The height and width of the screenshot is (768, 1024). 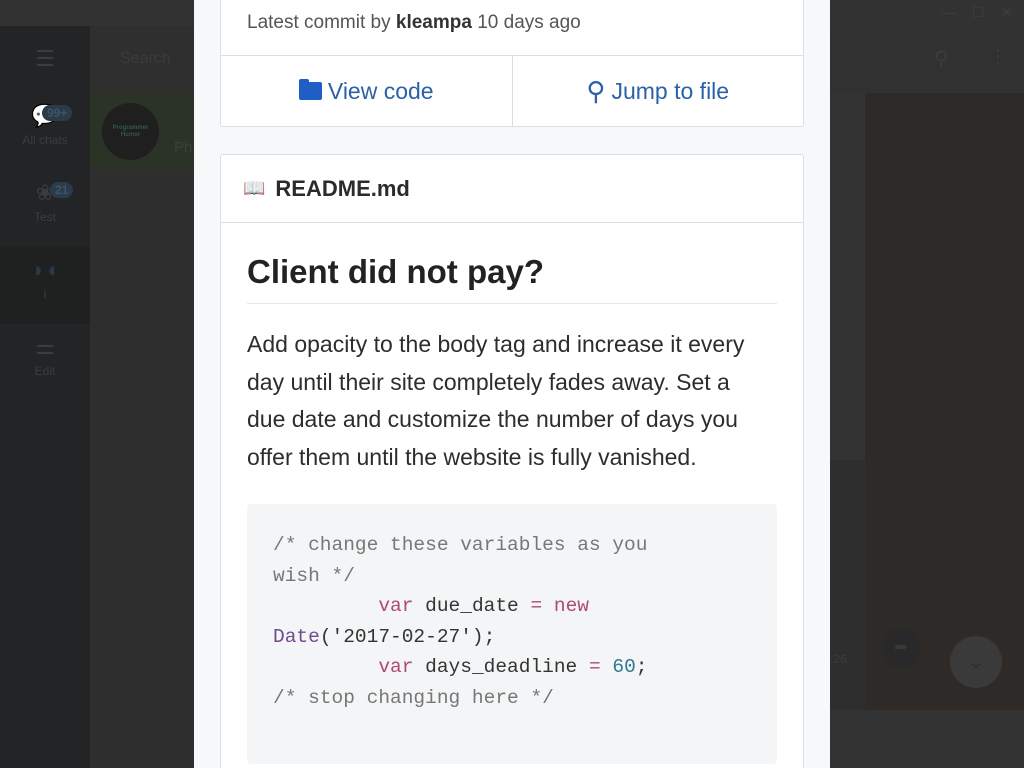 What do you see at coordinates (45, 371) in the screenshot?
I see `sidebar-item-label: Edit` at bounding box center [45, 371].